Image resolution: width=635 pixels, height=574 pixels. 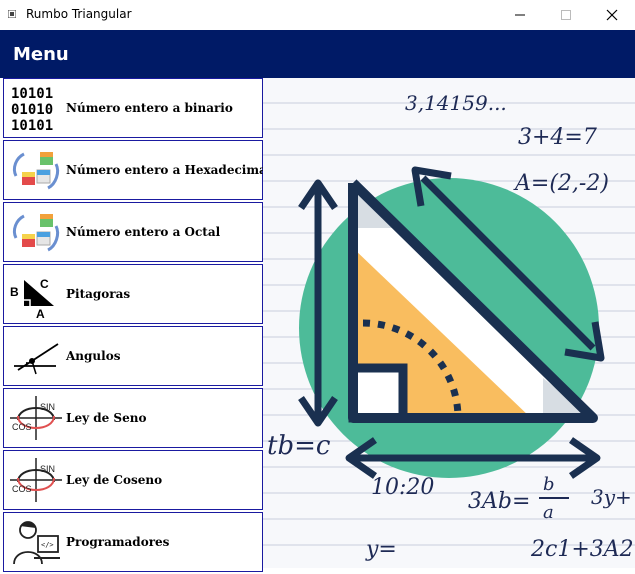 I want to click on header-title: Menu, so click(x=41, y=54).